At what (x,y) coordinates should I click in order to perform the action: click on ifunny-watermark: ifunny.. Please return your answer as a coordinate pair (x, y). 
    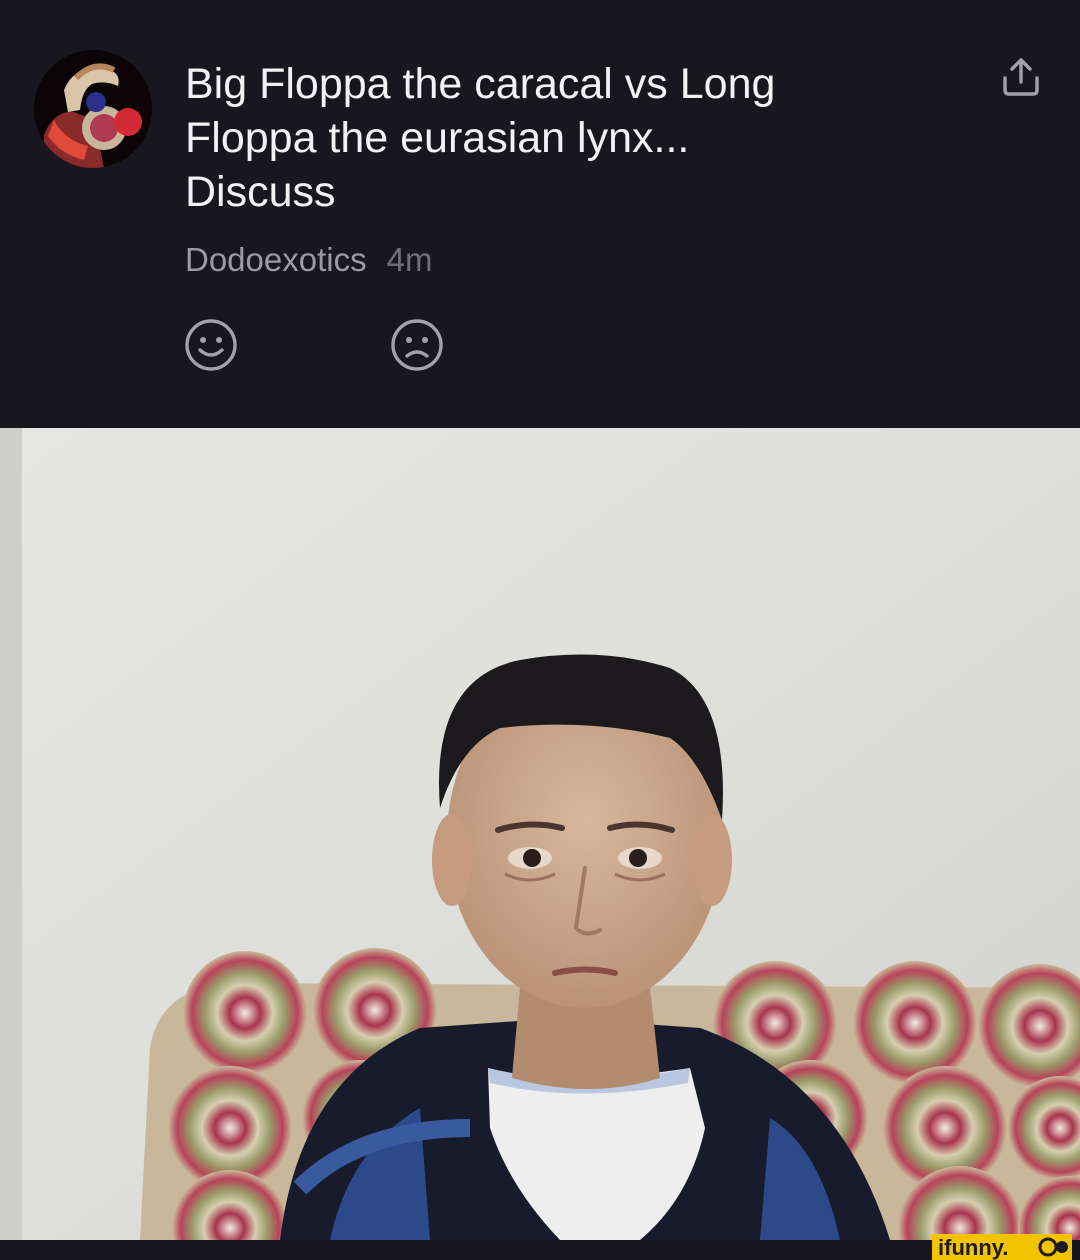
    Looking at the image, I should click on (1002, 1247).